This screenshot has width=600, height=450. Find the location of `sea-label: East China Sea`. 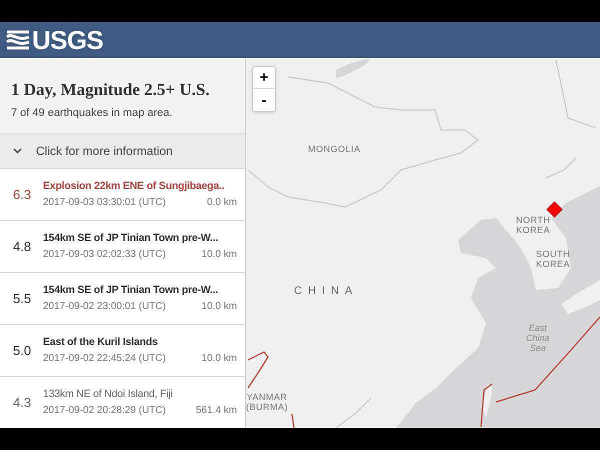

sea-label: East China Sea is located at coordinates (538, 338).